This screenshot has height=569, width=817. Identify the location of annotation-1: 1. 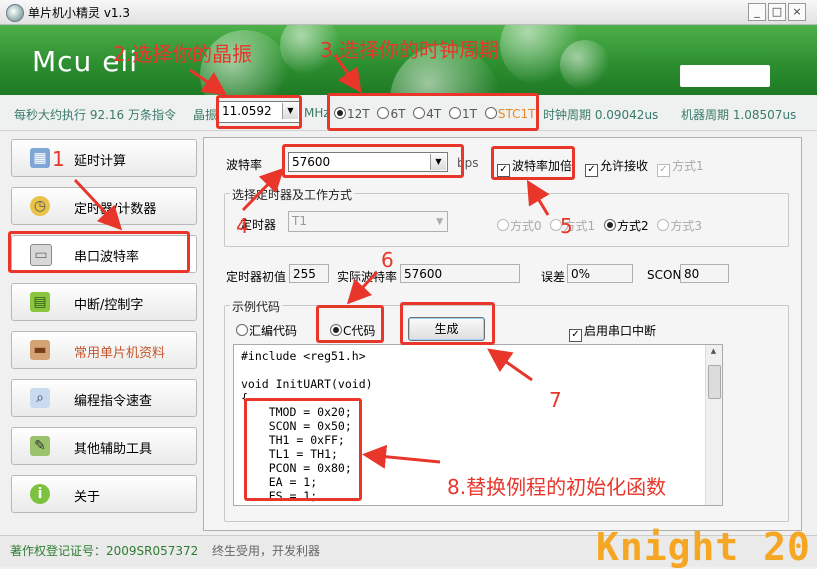
(58, 159).